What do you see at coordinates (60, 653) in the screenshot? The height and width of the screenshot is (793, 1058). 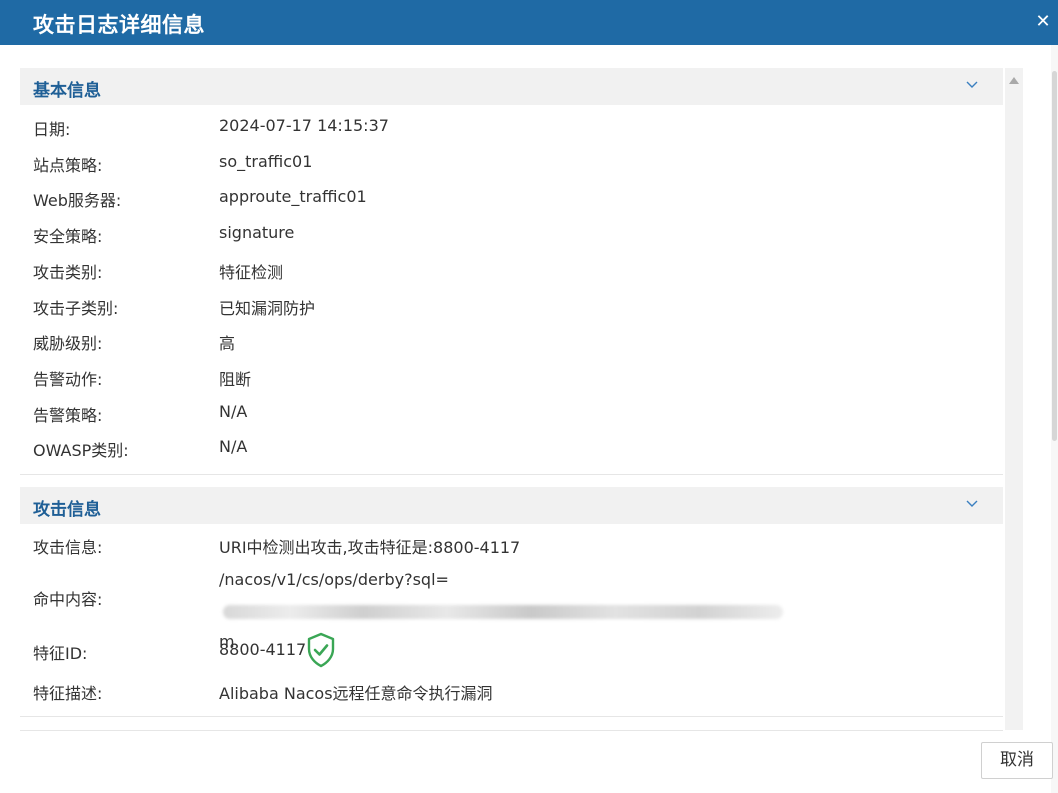 I see `row-label: 特征ID:` at bounding box center [60, 653].